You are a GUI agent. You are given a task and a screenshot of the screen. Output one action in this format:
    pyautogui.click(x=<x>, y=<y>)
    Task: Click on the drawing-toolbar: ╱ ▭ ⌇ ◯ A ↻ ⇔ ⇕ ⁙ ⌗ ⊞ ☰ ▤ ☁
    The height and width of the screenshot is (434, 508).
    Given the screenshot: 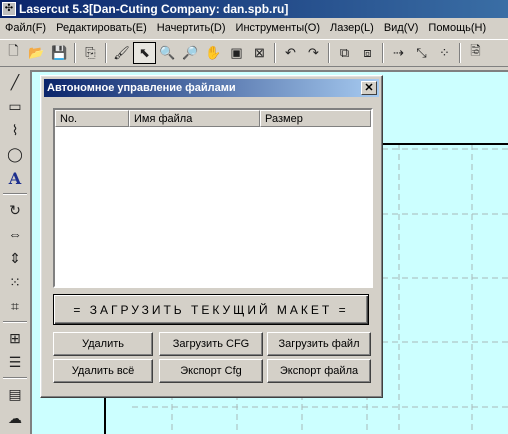 What is the action you would take?
    pyautogui.click(x=15, y=252)
    